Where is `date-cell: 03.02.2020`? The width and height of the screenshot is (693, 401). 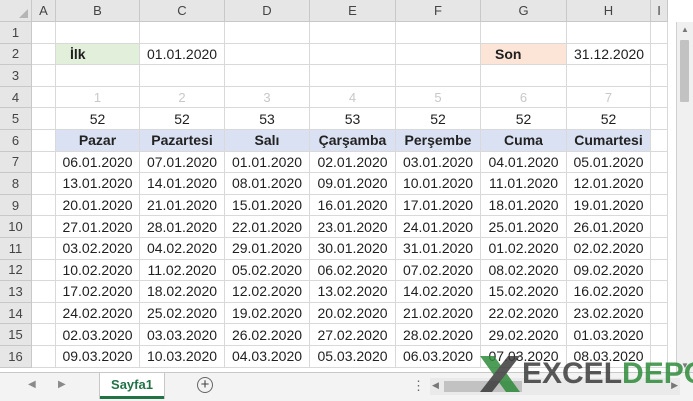
date-cell: 03.02.2020 is located at coordinates (98, 249).